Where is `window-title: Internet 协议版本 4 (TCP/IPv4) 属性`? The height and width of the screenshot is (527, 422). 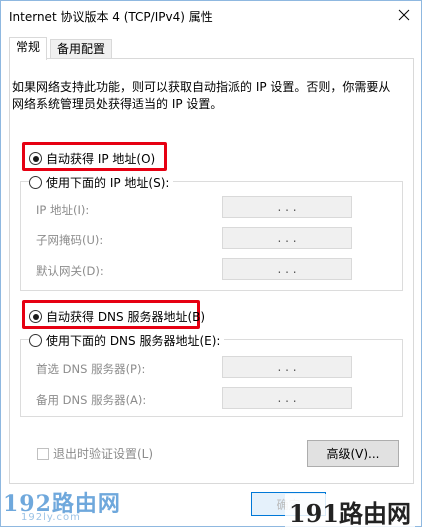 window-title: Internet 协议版本 4 (TCP/IPv4) 属性 is located at coordinates (111, 17).